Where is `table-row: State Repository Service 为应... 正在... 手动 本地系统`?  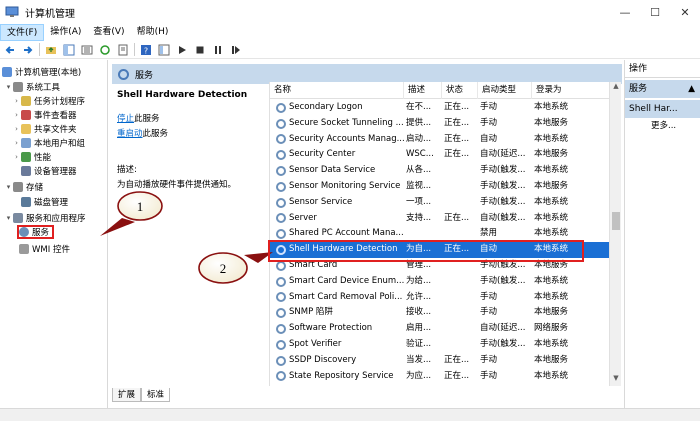 table-row: State Repository Service 为应... 正在... 手动 本地系统 is located at coordinates (439, 377).